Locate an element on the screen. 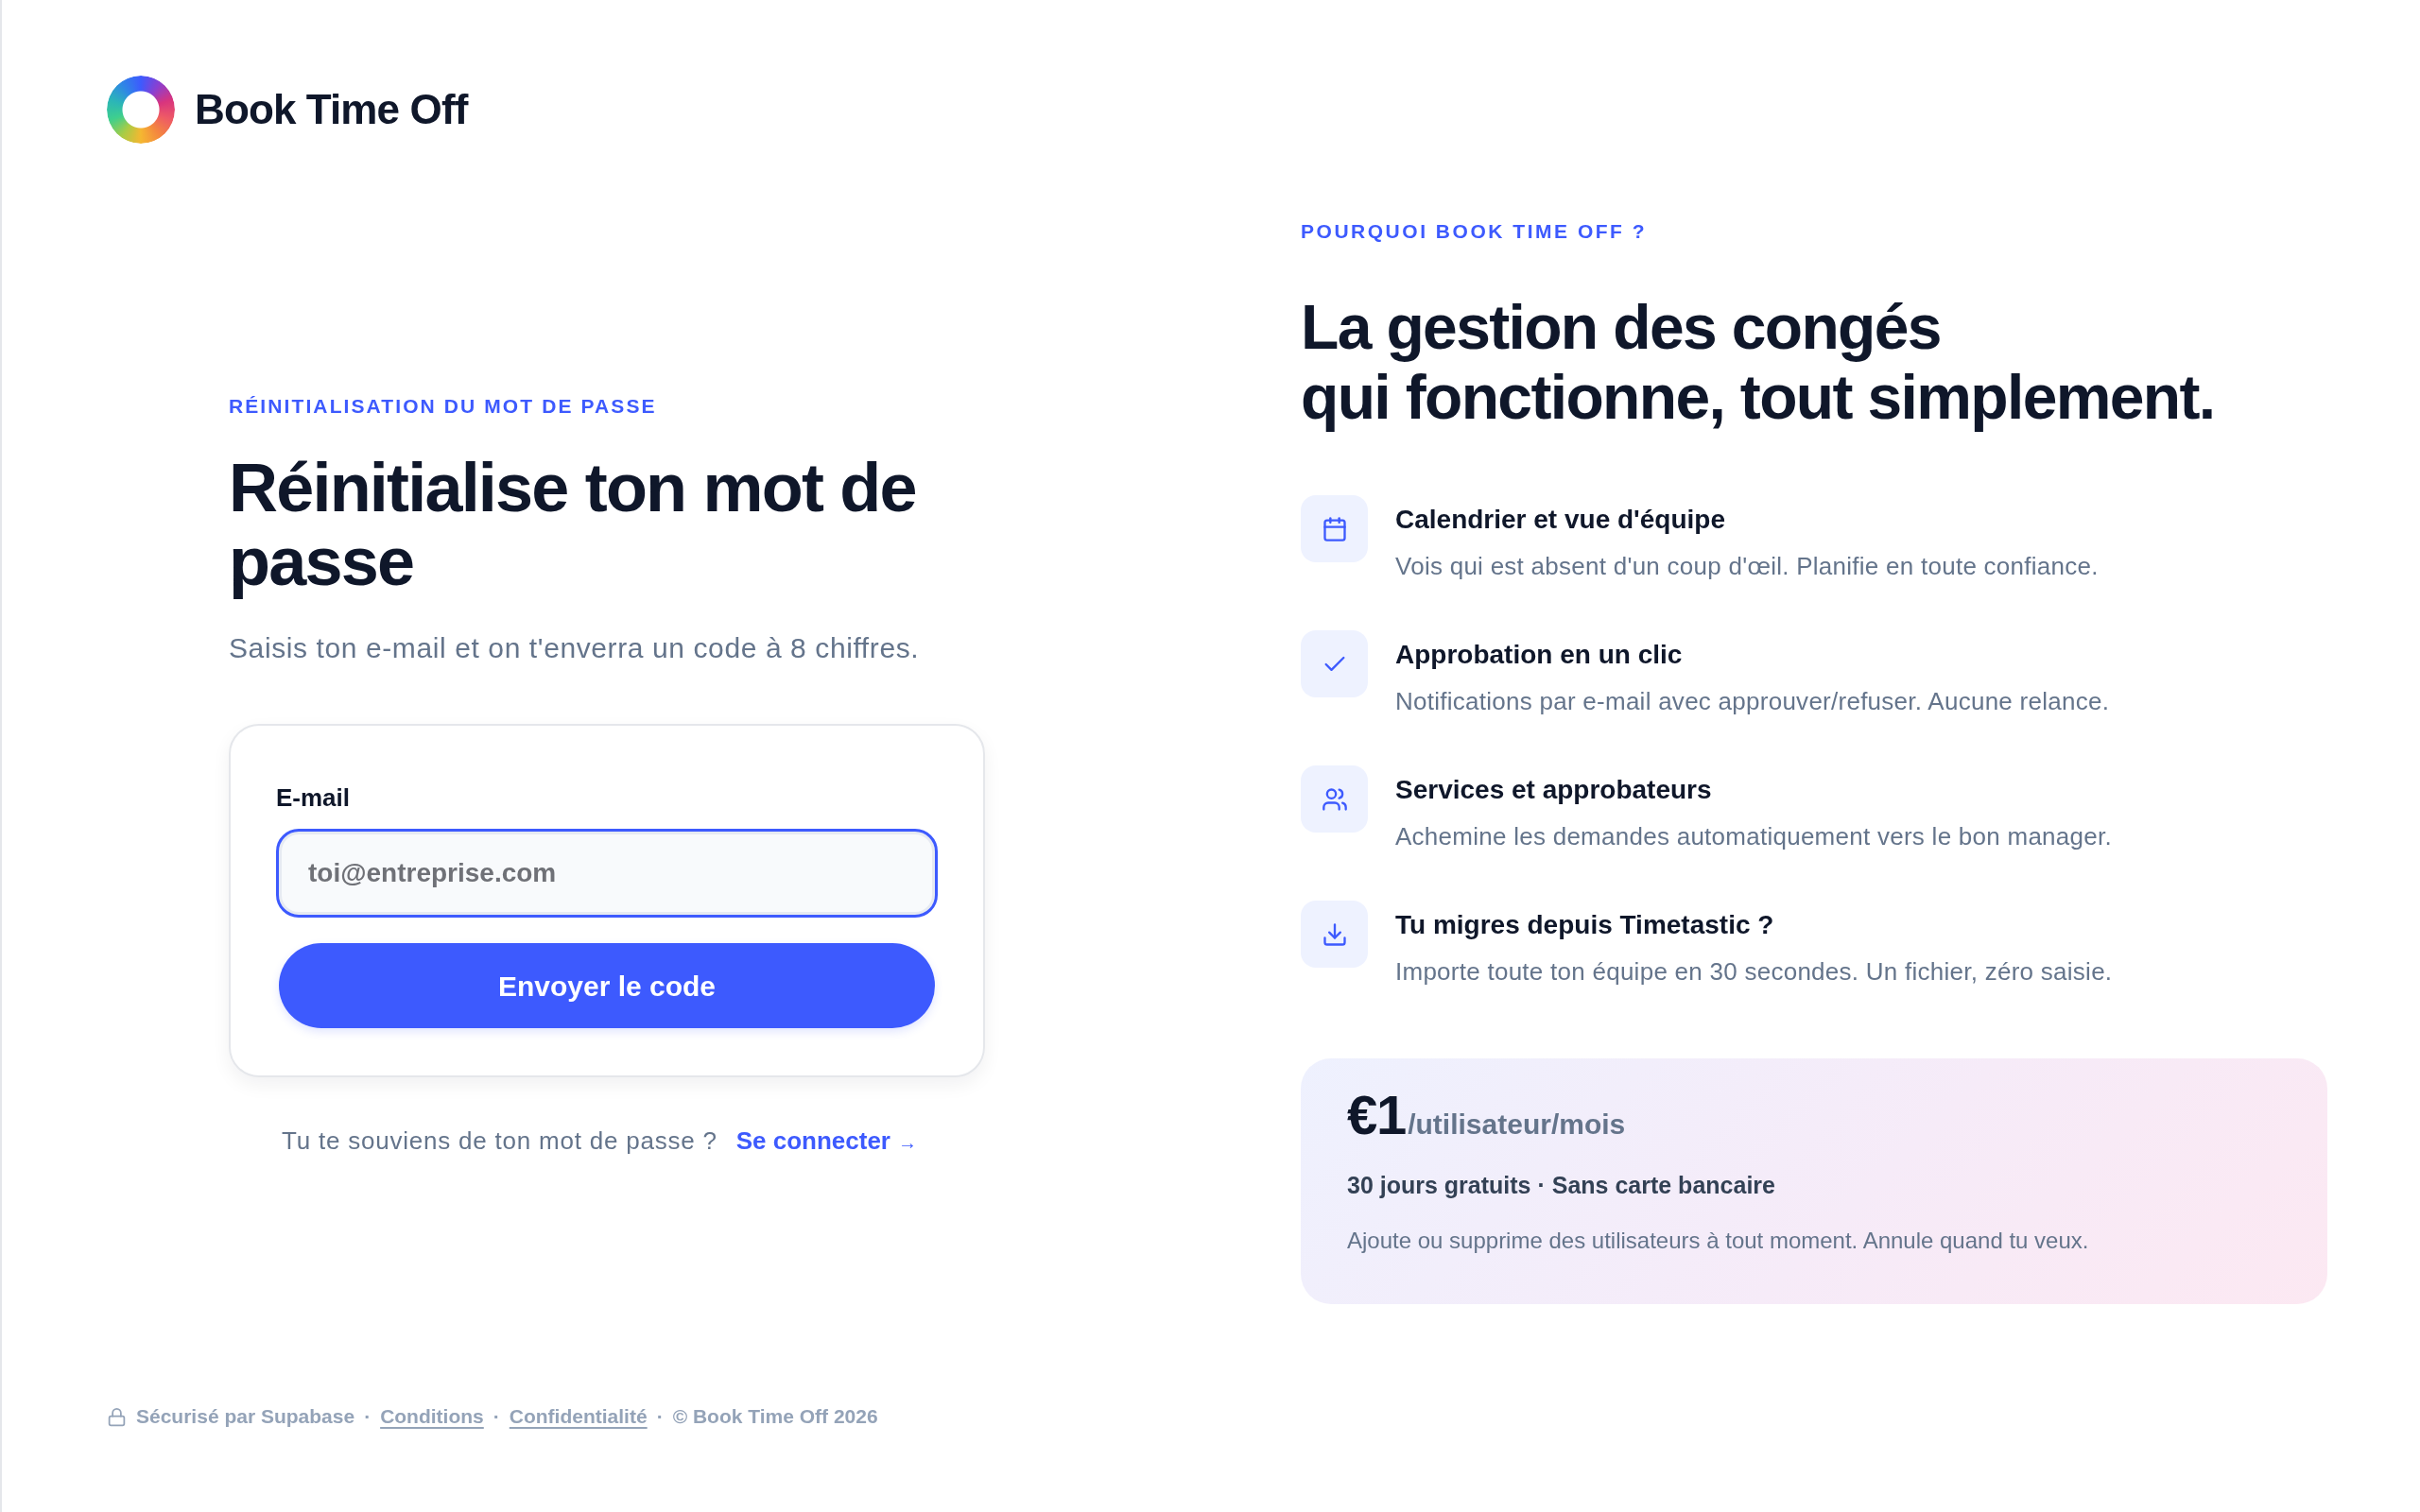  section-eyebrow: POURQUOI BOOK TIME OFF ? is located at coordinates (1475, 231).